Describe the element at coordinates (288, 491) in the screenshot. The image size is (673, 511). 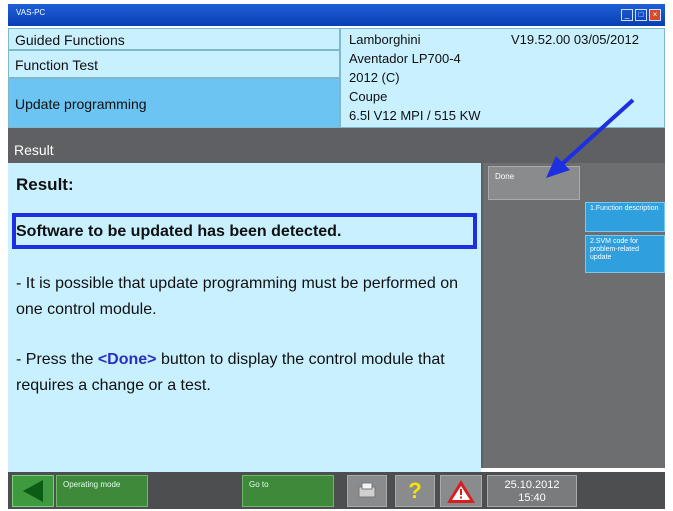
I see `goto-button: Go to` at that location.